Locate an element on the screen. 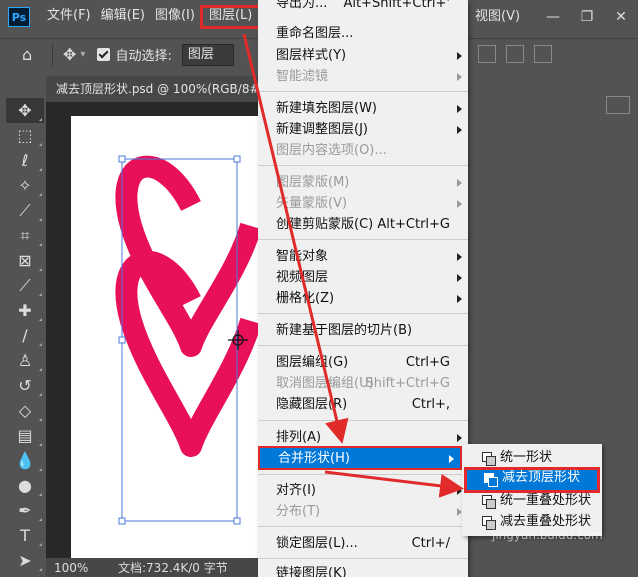 This screenshot has height=577, width=638. menu-item-arrange: 排列(A) is located at coordinates (363, 437).